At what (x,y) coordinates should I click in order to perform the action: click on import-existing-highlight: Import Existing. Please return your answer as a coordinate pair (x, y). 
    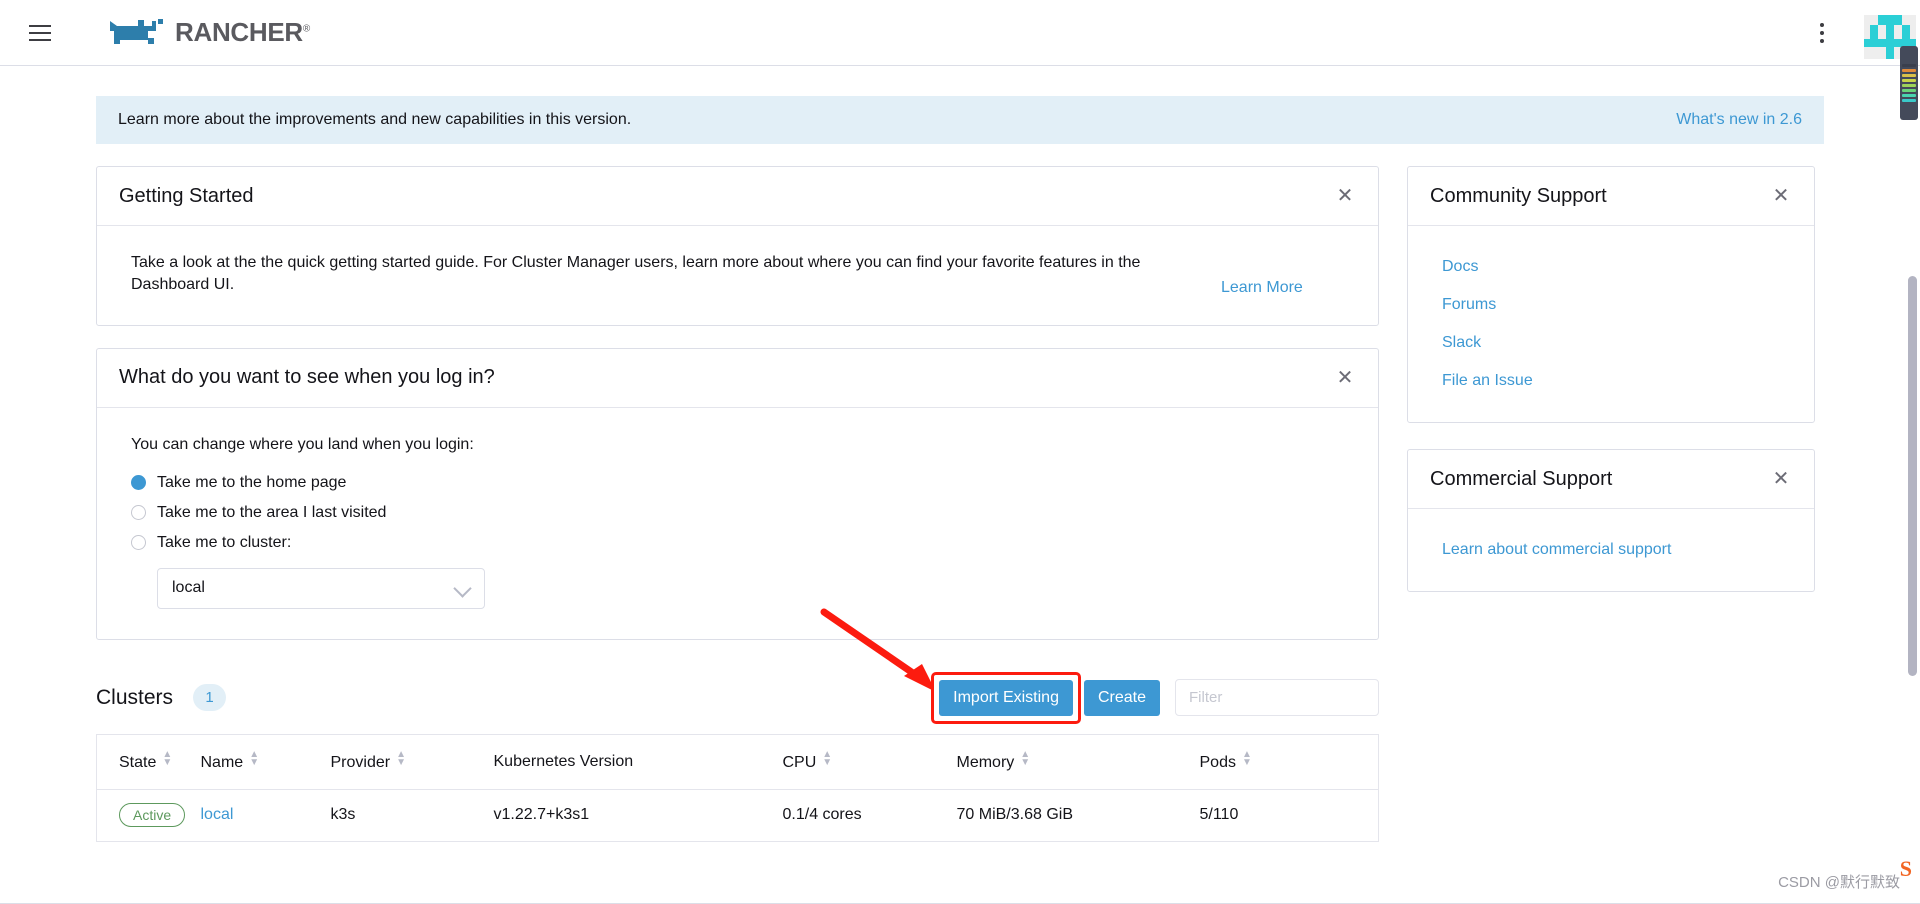
    Looking at the image, I should click on (1006, 697).